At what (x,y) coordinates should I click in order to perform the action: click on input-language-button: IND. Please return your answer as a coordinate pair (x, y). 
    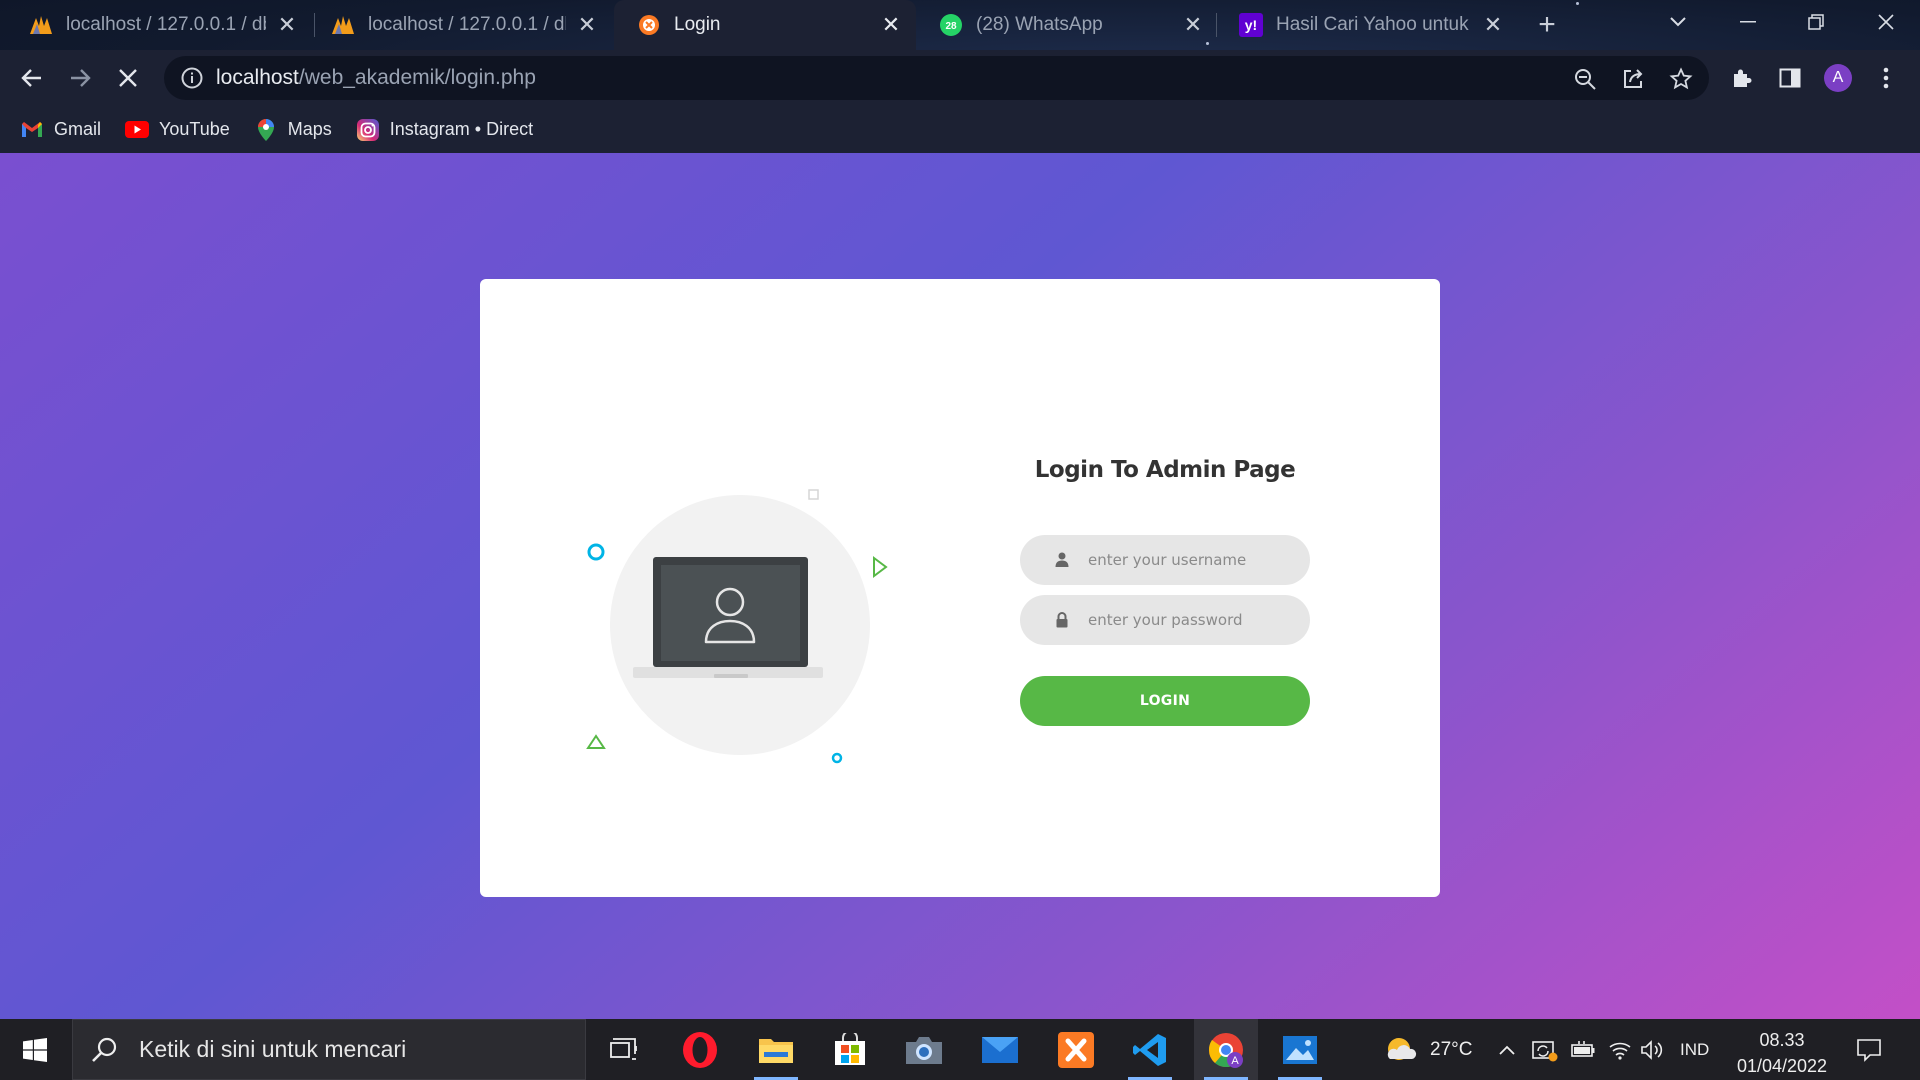
    Looking at the image, I should click on (1694, 1049).